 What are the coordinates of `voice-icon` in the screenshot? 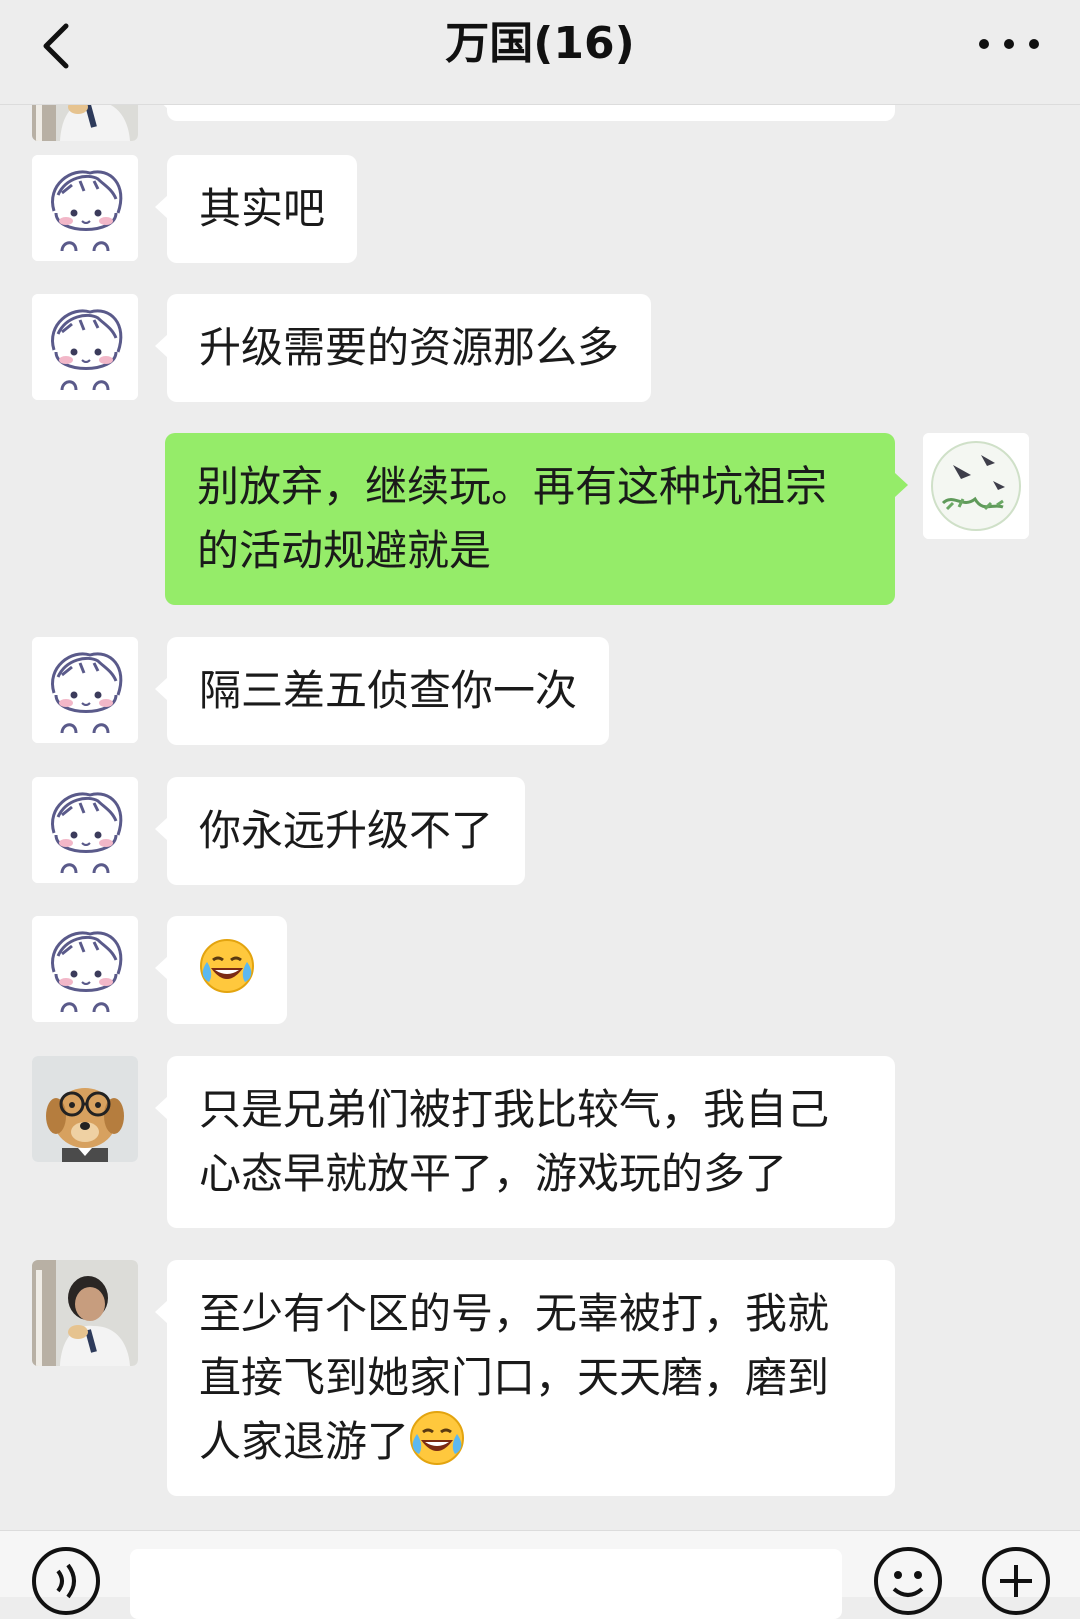 It's located at (66, 1581).